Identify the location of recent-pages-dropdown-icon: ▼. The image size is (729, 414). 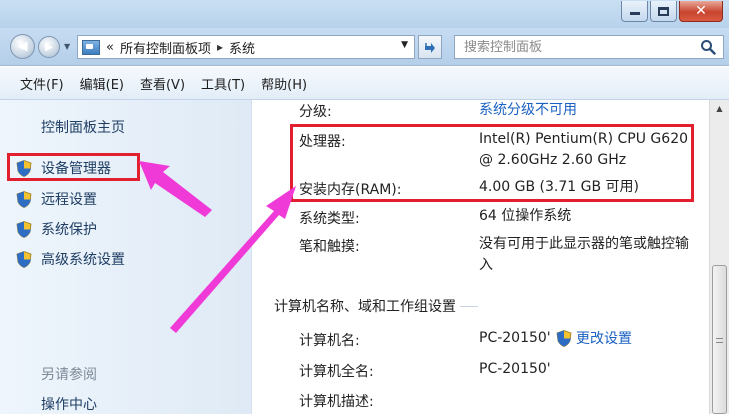
(67, 46).